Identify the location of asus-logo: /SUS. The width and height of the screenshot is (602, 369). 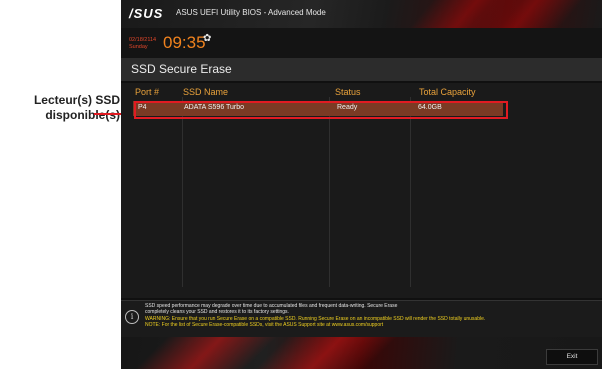
(146, 13).